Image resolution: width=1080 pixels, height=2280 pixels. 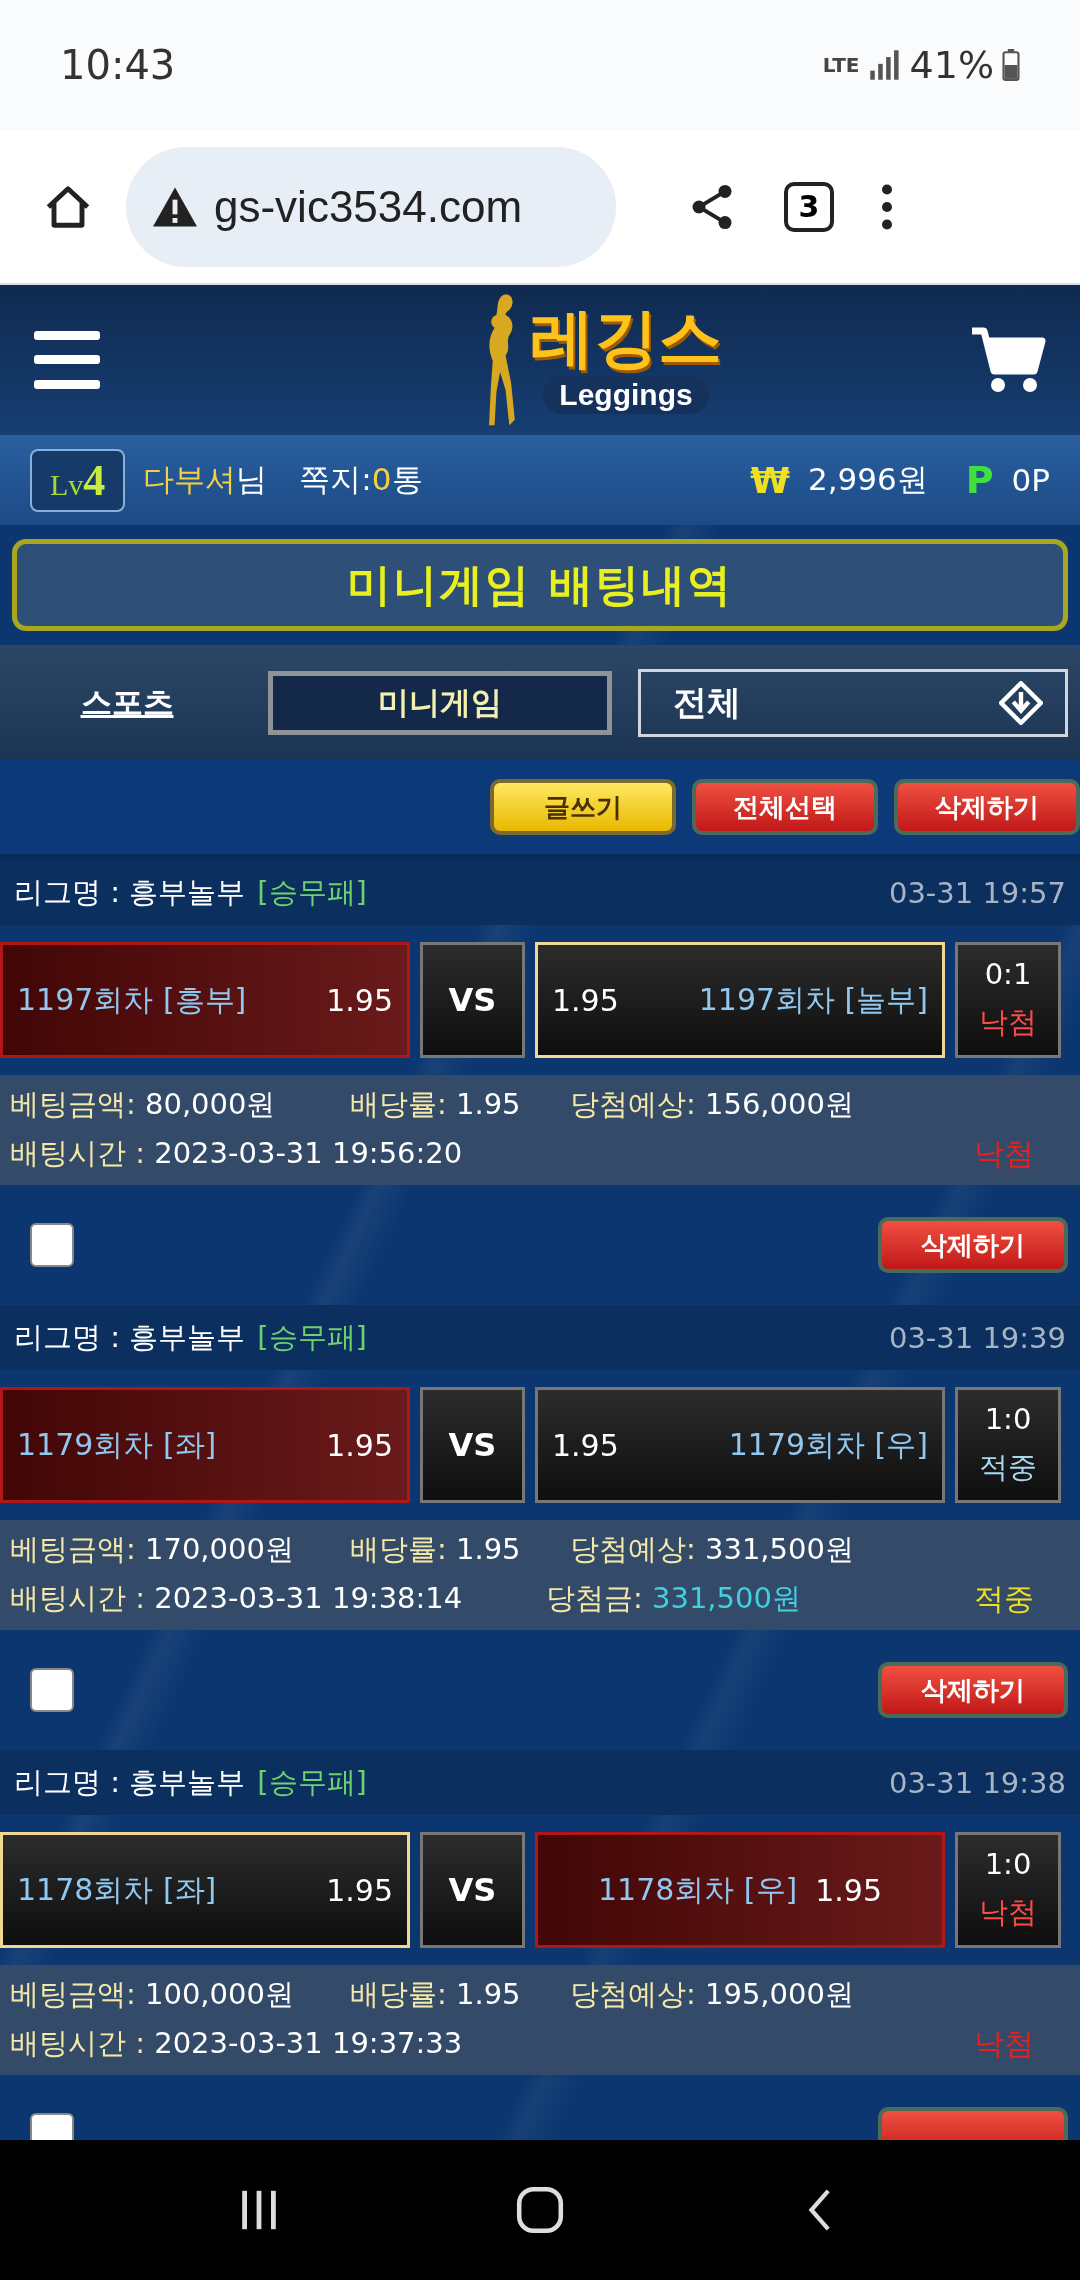 I want to click on game-time: 03-31 19:57, so click(x=977, y=892).